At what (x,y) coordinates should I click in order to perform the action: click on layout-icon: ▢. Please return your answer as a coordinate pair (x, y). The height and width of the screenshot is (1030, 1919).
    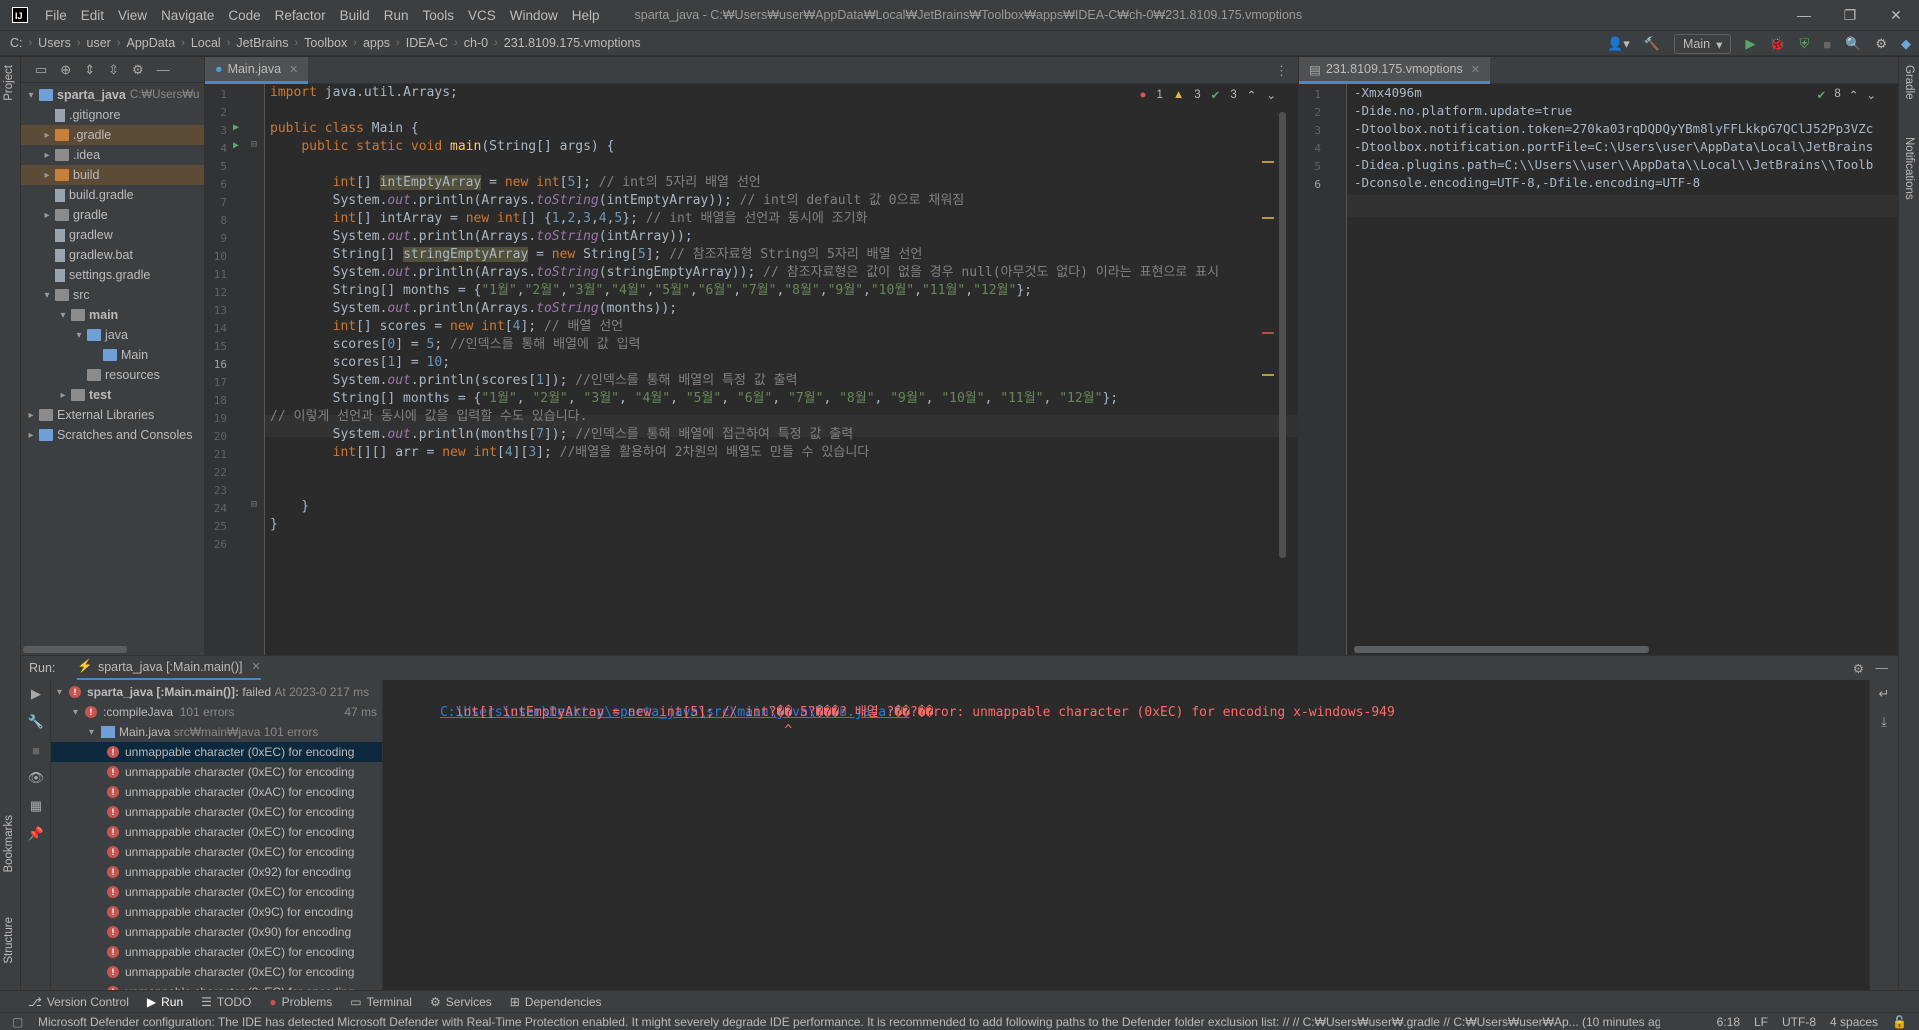
    Looking at the image, I should click on (17, 1022).